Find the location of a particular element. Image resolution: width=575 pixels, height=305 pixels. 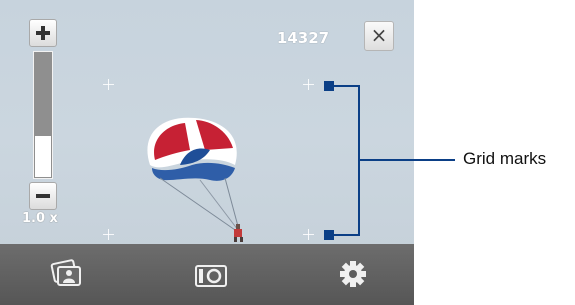

close-button: × is located at coordinates (379, 36).